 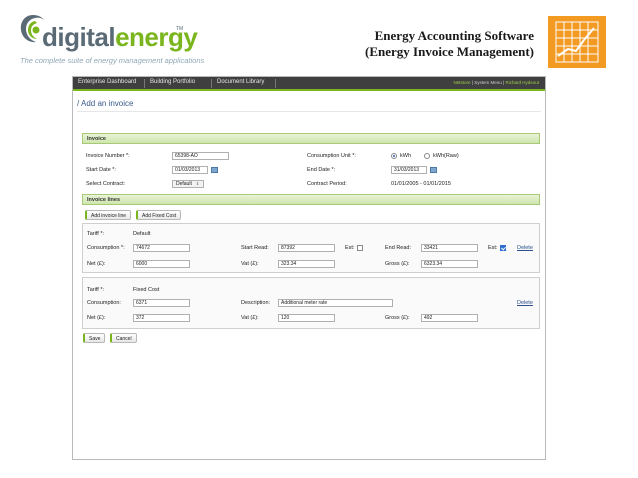 I want to click on consumption-input: 74672, so click(x=161, y=248).